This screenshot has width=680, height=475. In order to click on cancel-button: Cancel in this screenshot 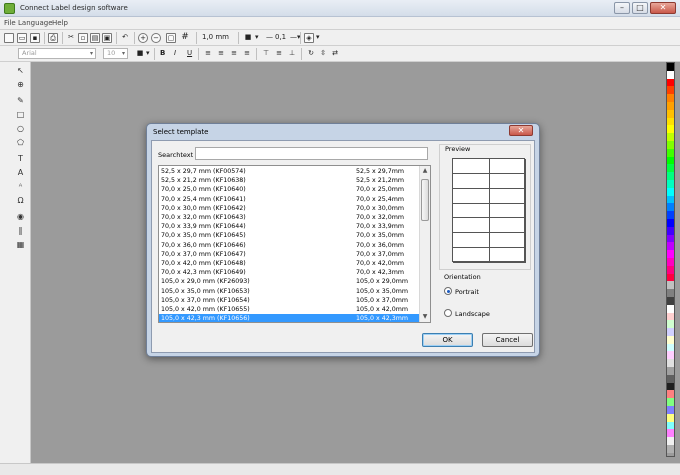, I will do `click(507, 340)`.